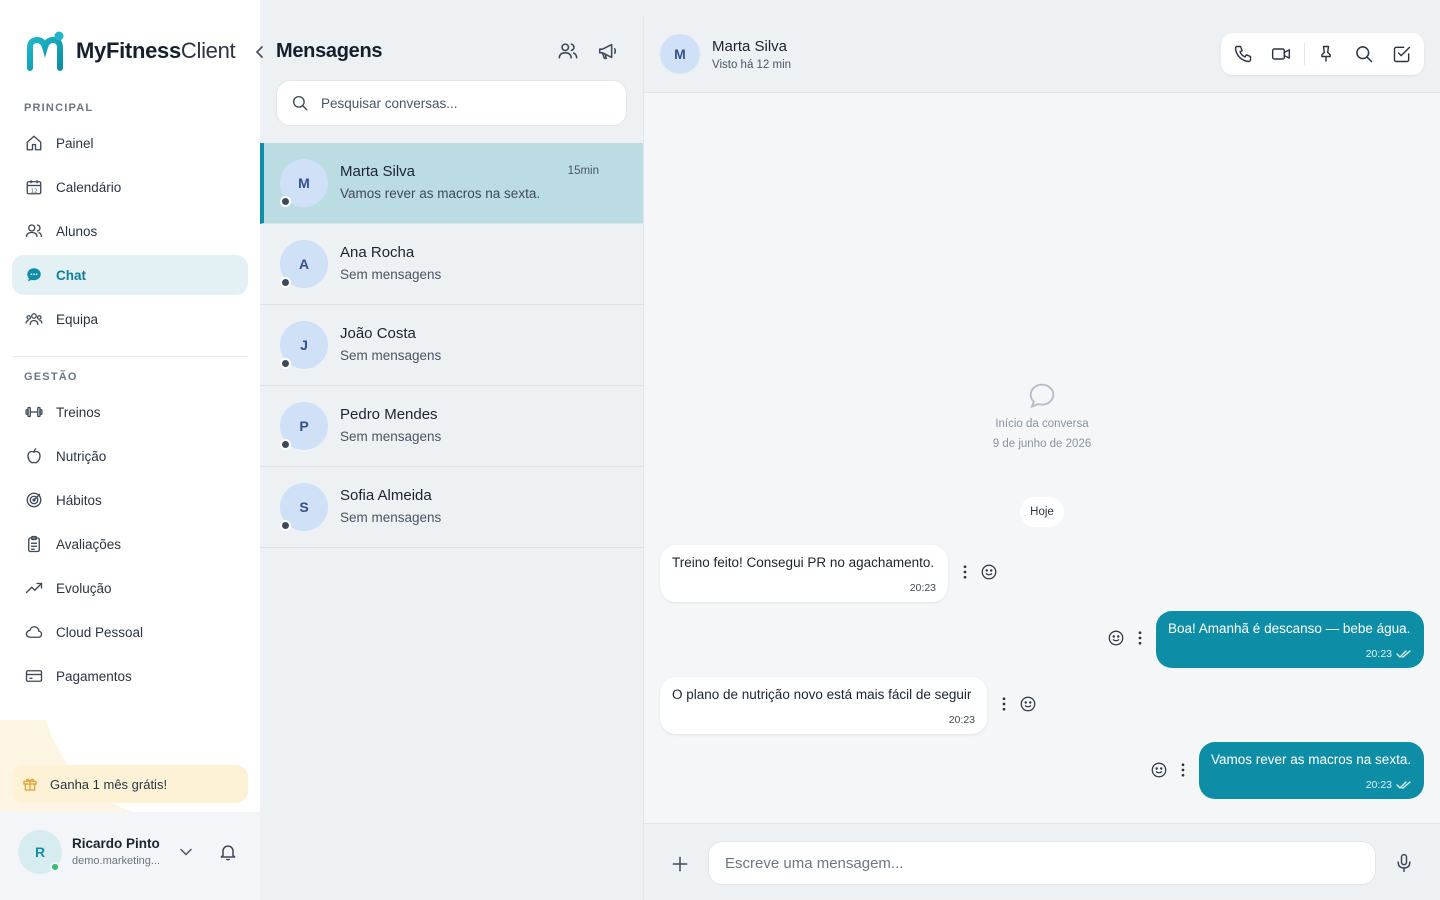  Describe the element at coordinates (34, 319) in the screenshot. I see `team-icon` at that location.